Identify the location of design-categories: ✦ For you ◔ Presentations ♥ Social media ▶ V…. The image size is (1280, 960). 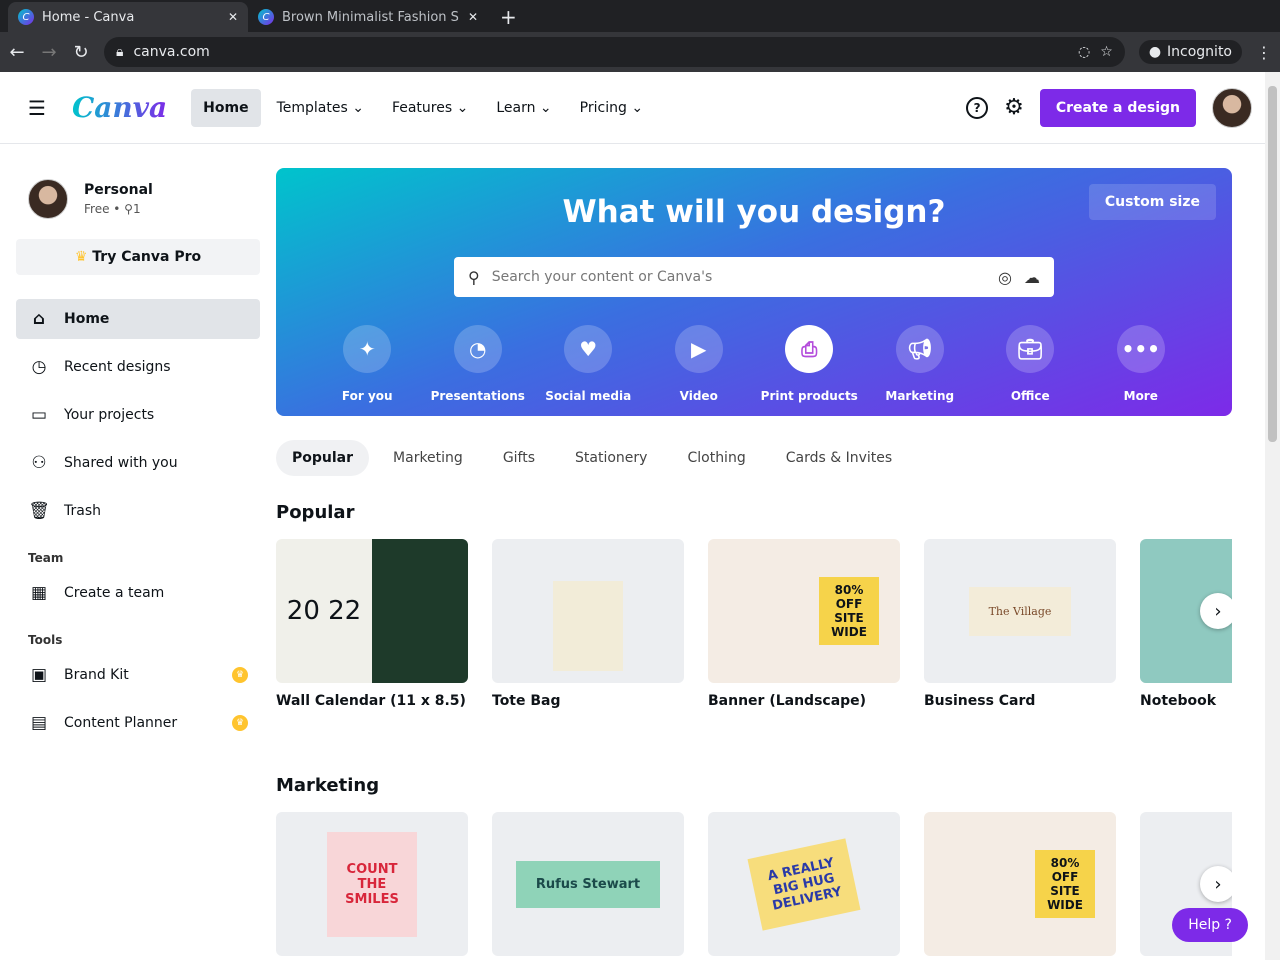
(754, 364).